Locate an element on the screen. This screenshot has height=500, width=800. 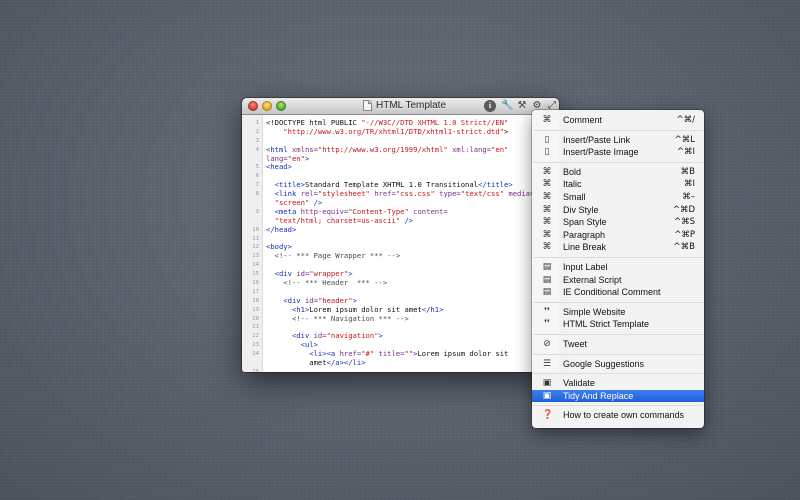
code-line: 25 is located at coordinates (400, 370).